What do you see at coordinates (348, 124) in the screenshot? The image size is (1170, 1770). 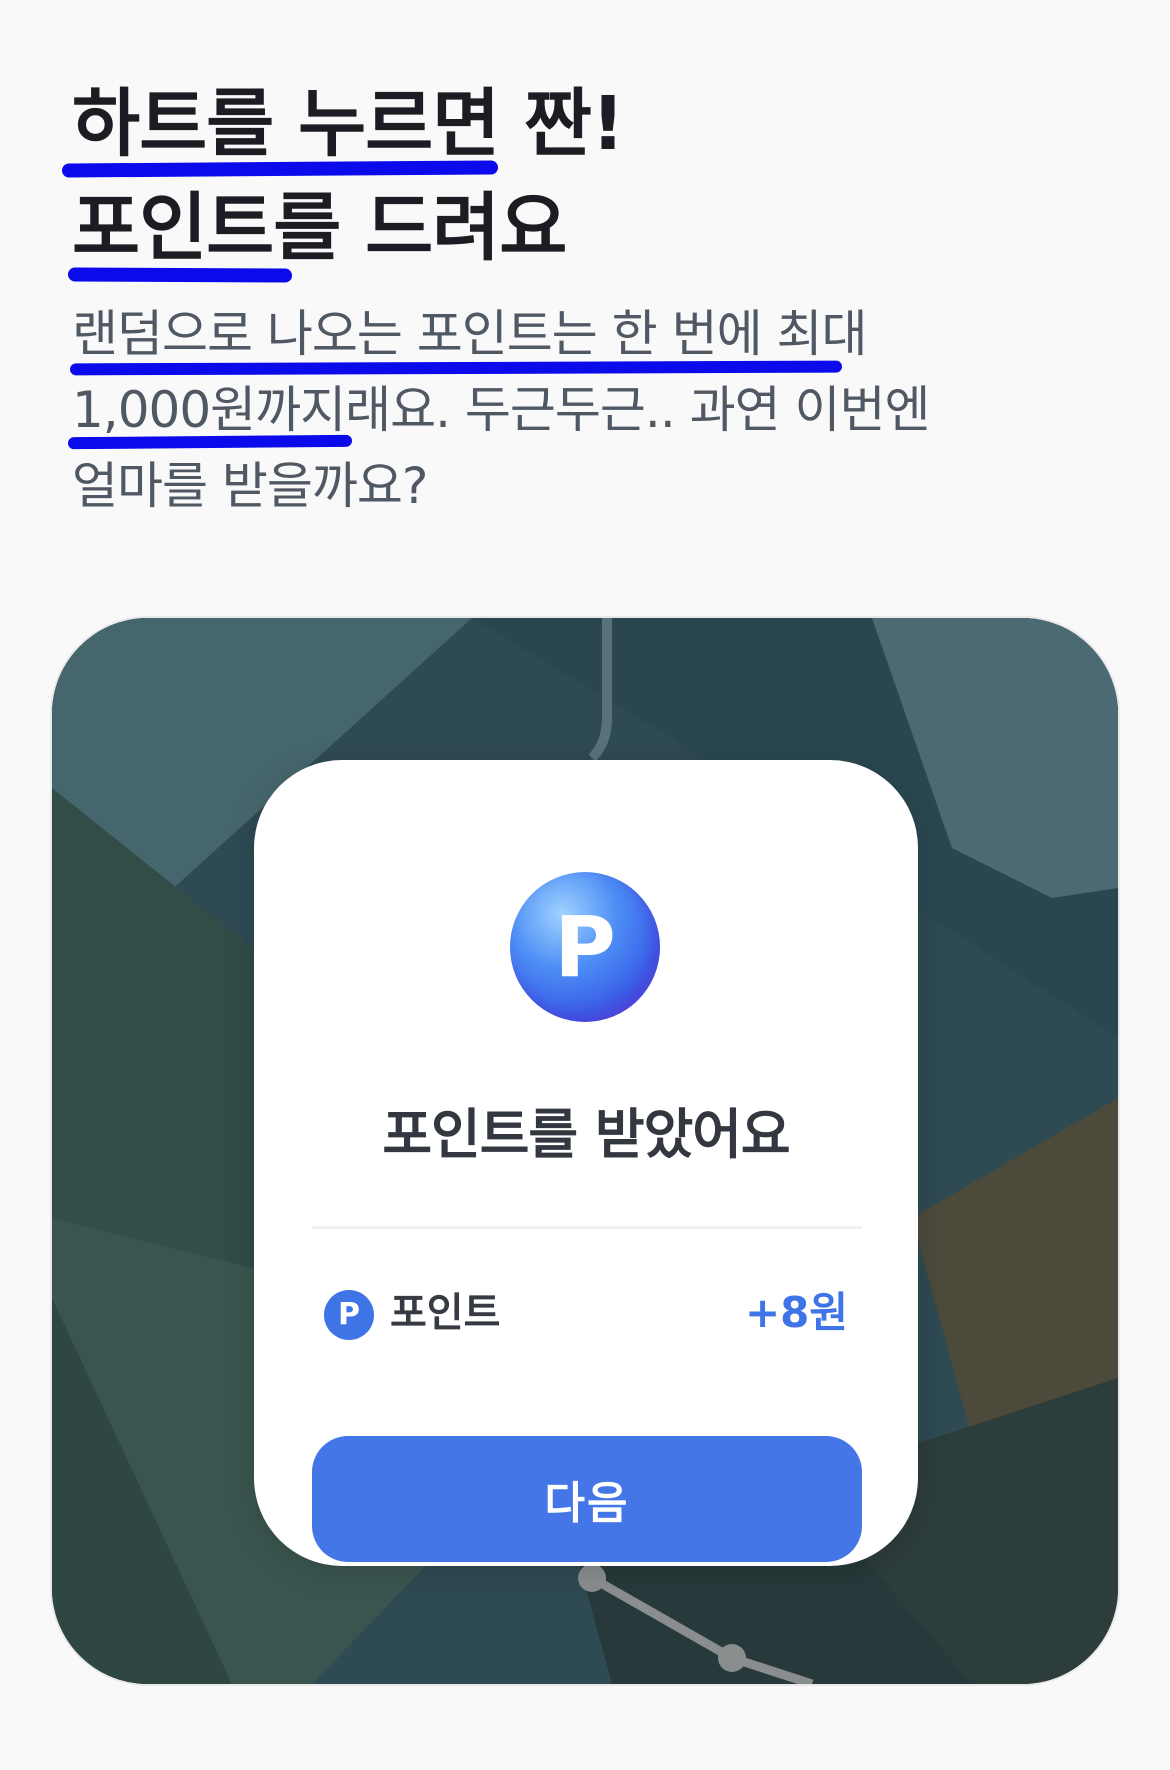 I see `headline-line-1: 하트를 누르면 짠!` at bounding box center [348, 124].